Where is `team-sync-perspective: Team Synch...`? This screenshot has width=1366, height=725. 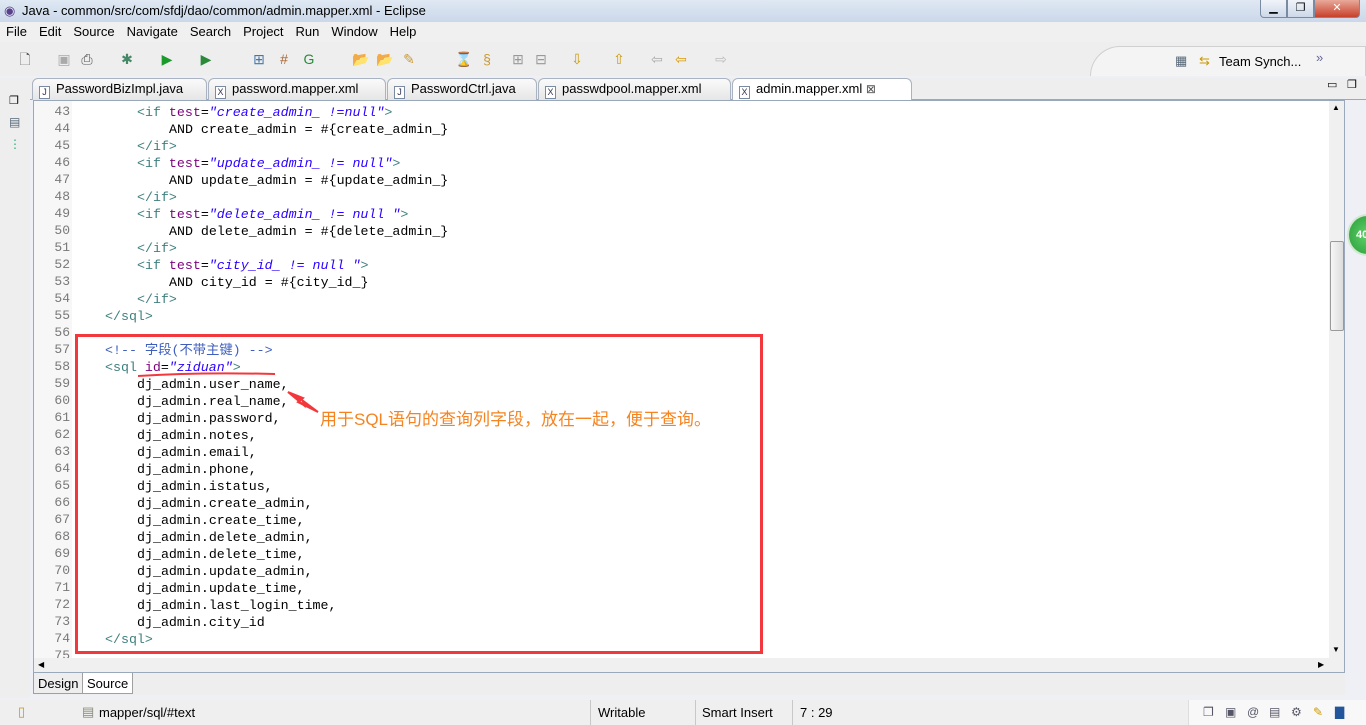
team-sync-perspective: Team Synch... is located at coordinates (1260, 61).